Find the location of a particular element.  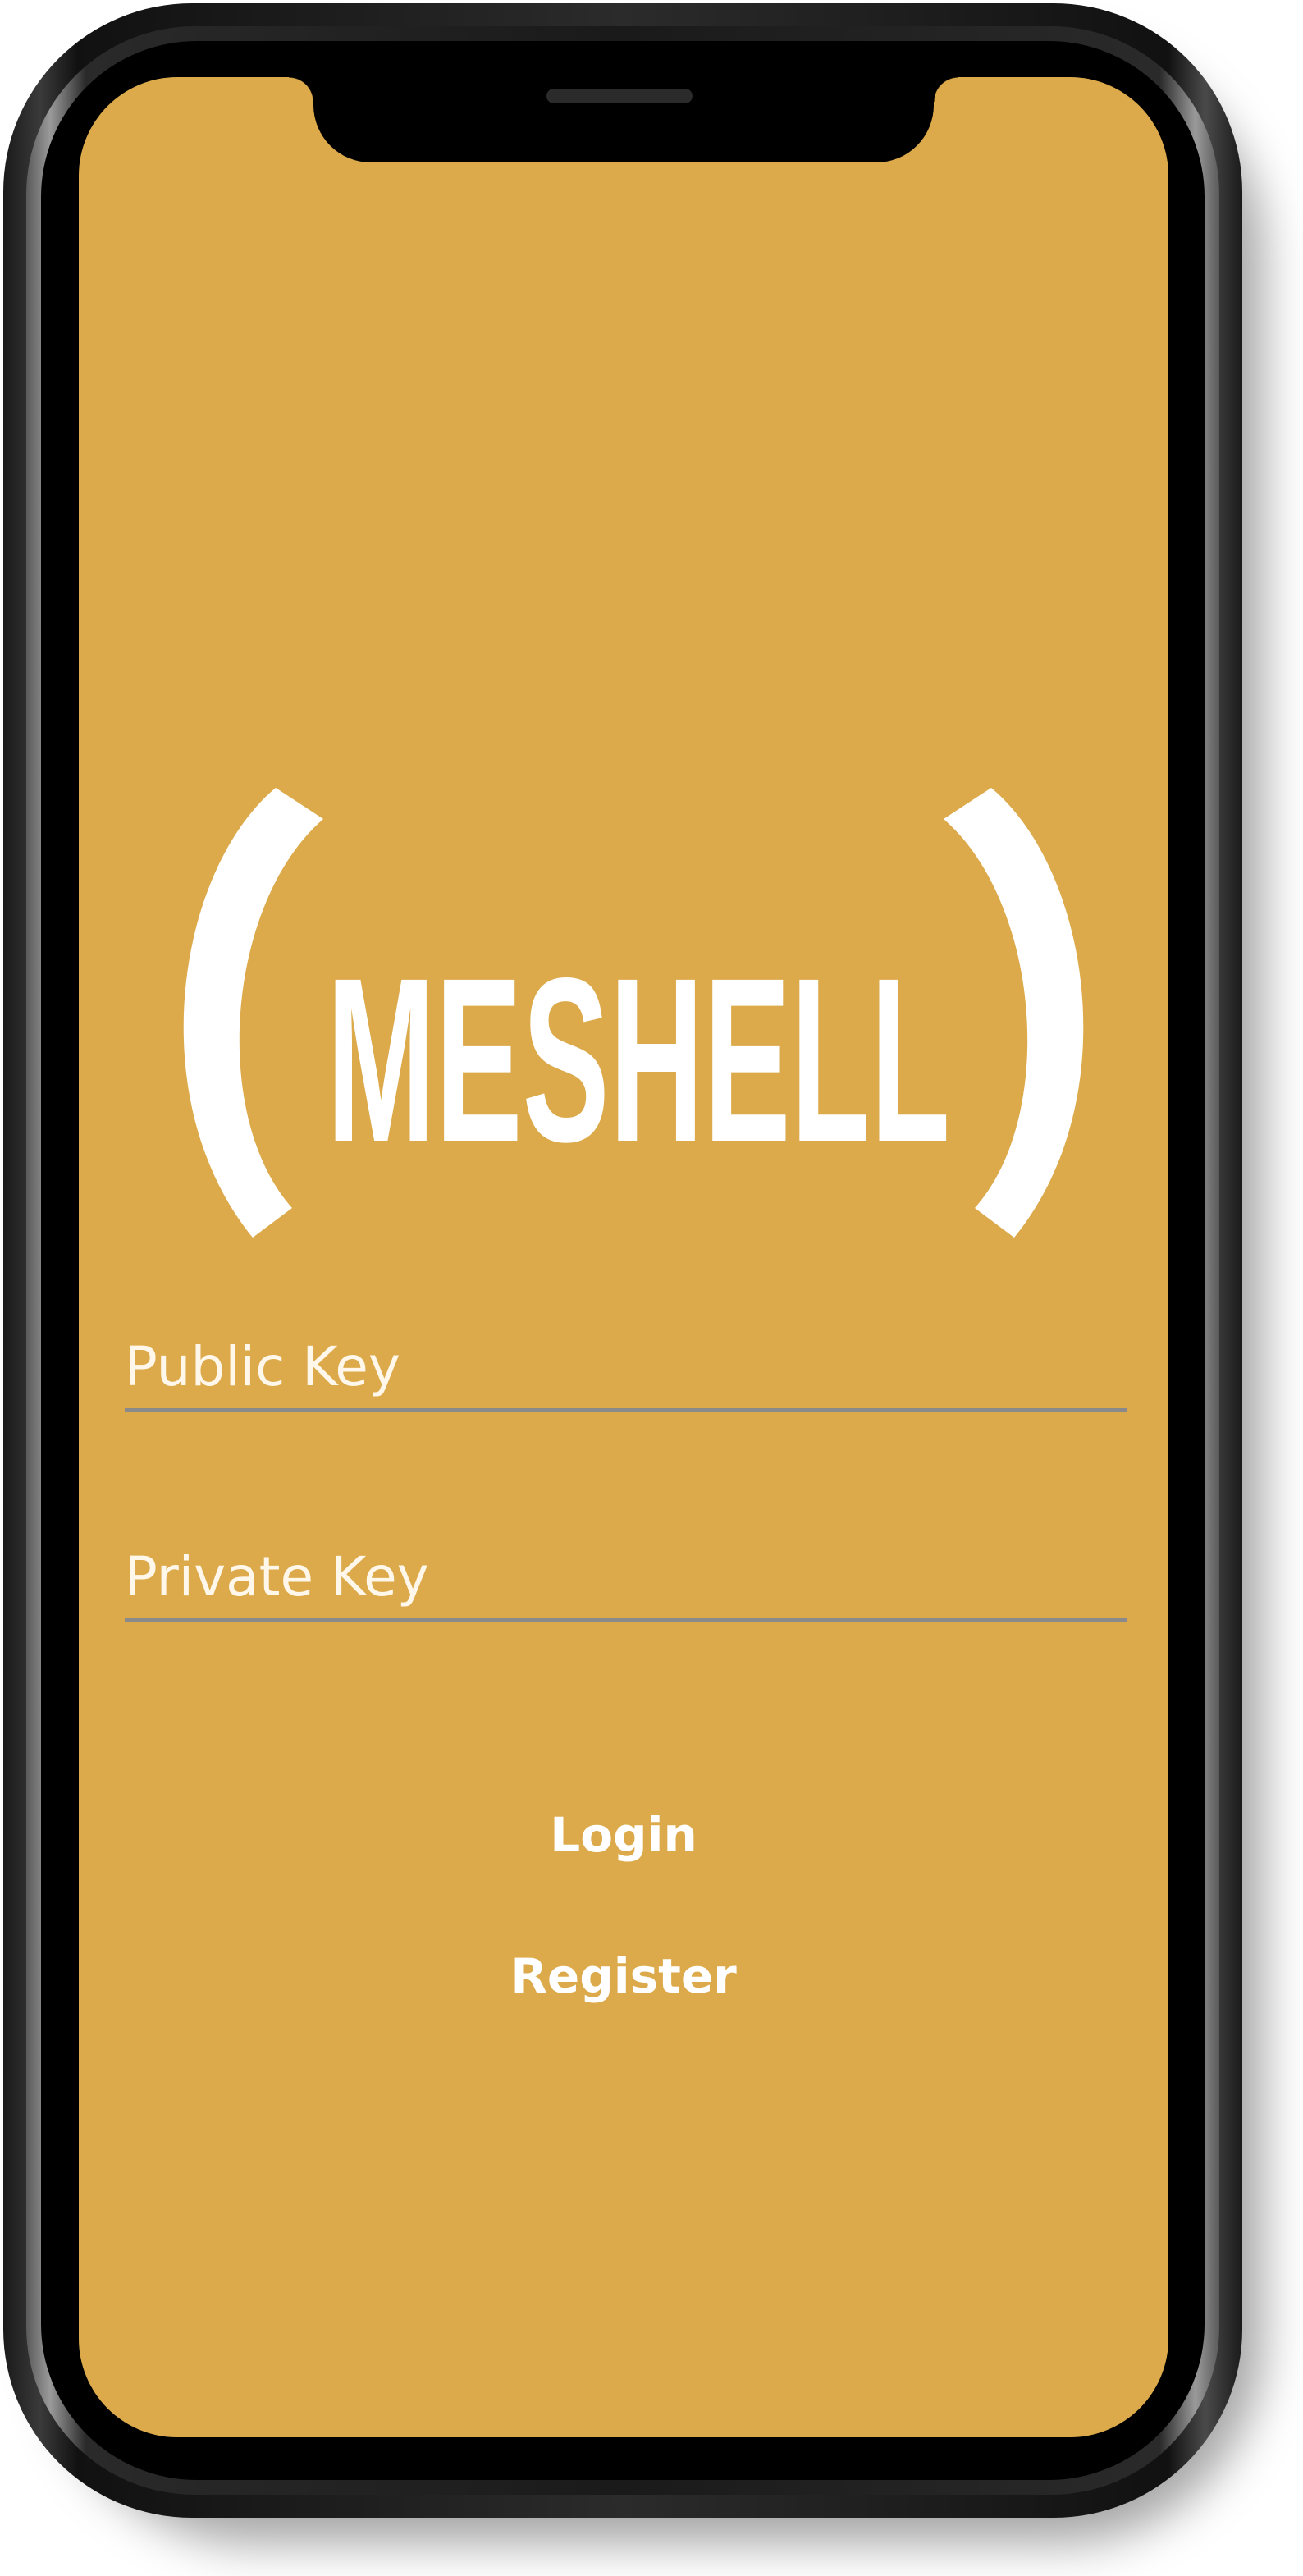

meshell-logo: MESHELL is located at coordinates (624, 1013).